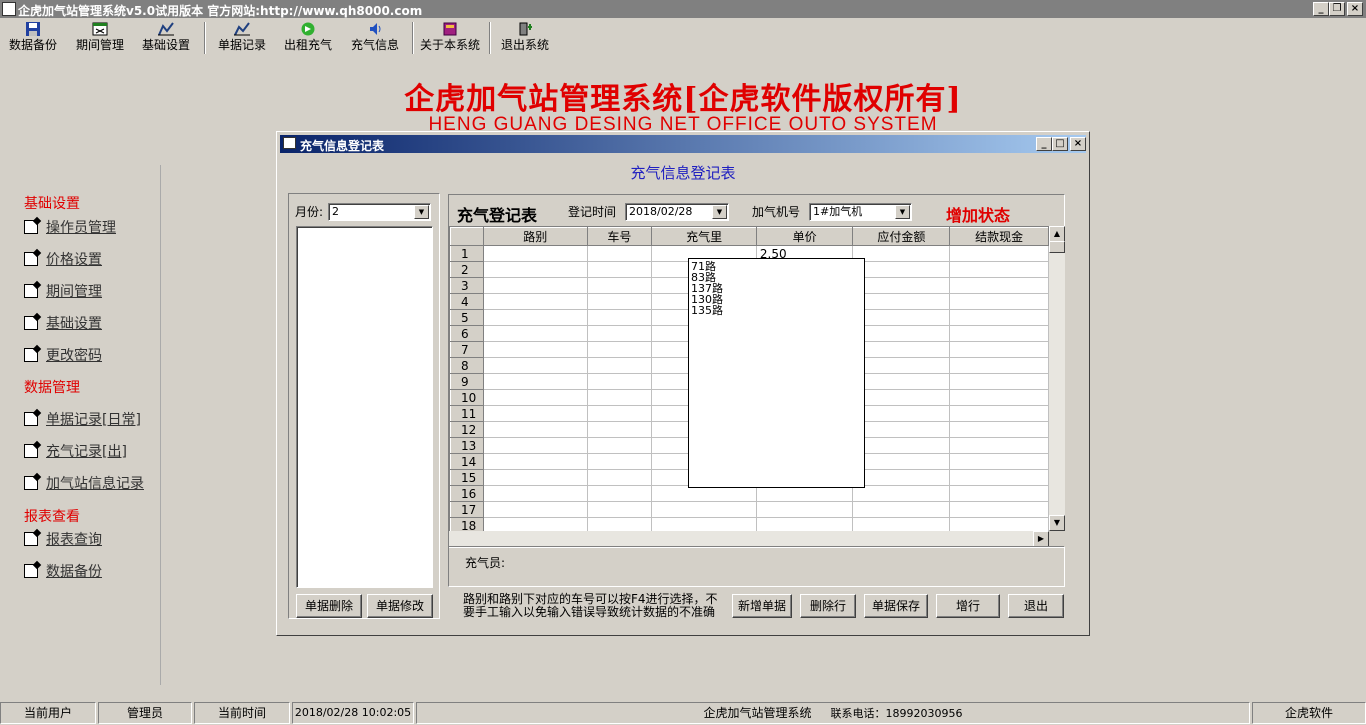 The height and width of the screenshot is (725, 1366). What do you see at coordinates (1041, 539) in the screenshot?
I see `scroll-right-icon: ▶` at bounding box center [1041, 539].